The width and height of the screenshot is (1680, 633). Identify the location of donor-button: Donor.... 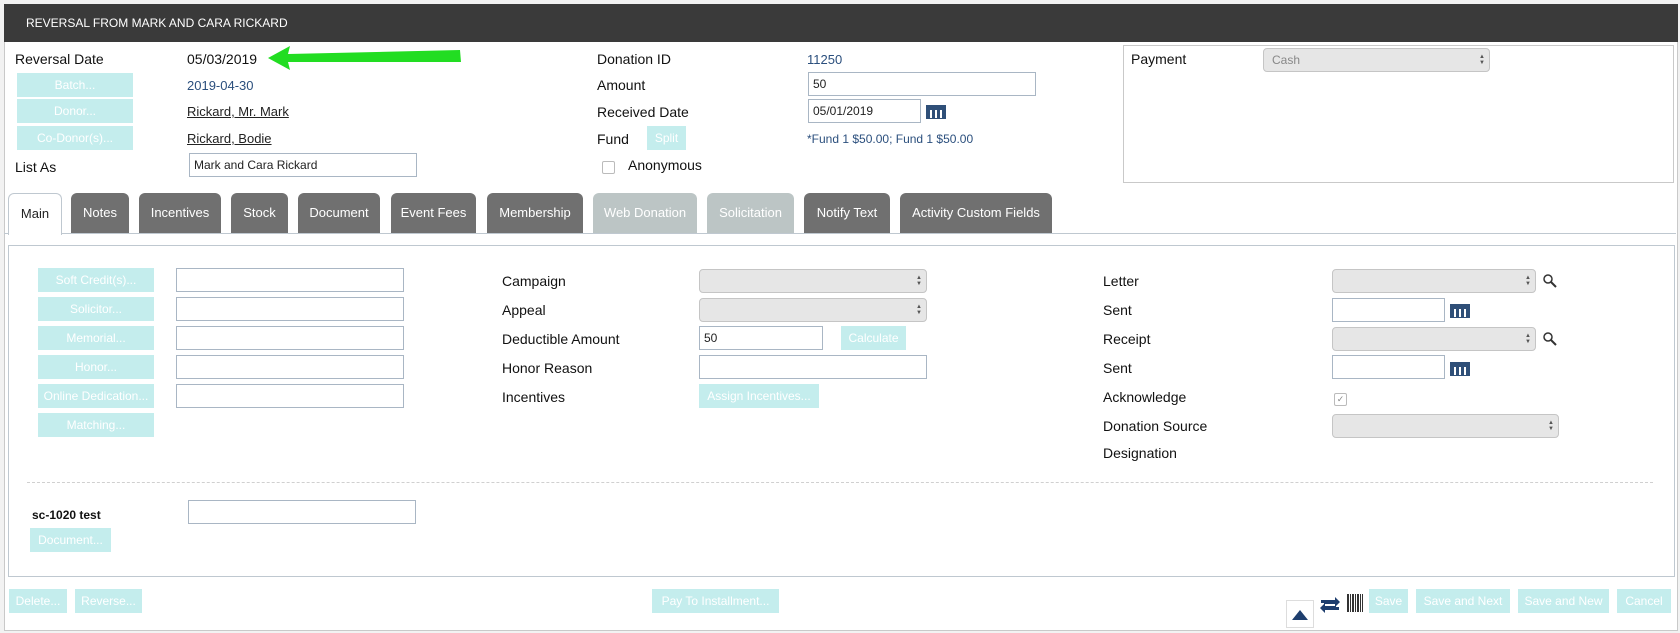
(75, 111).